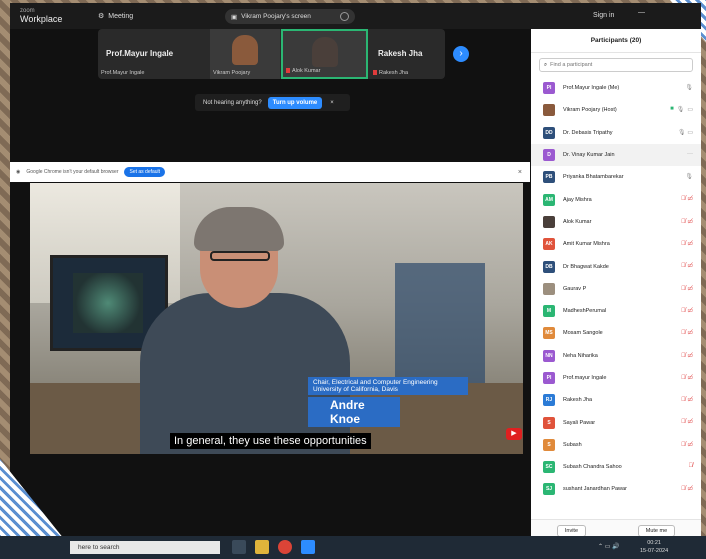 The height and width of the screenshot is (559, 706). Describe the element at coordinates (616, 266) in the screenshot. I see `participant-row: DB Dr Bhagwat Kakde 🎙̸ ▭̸` at that location.